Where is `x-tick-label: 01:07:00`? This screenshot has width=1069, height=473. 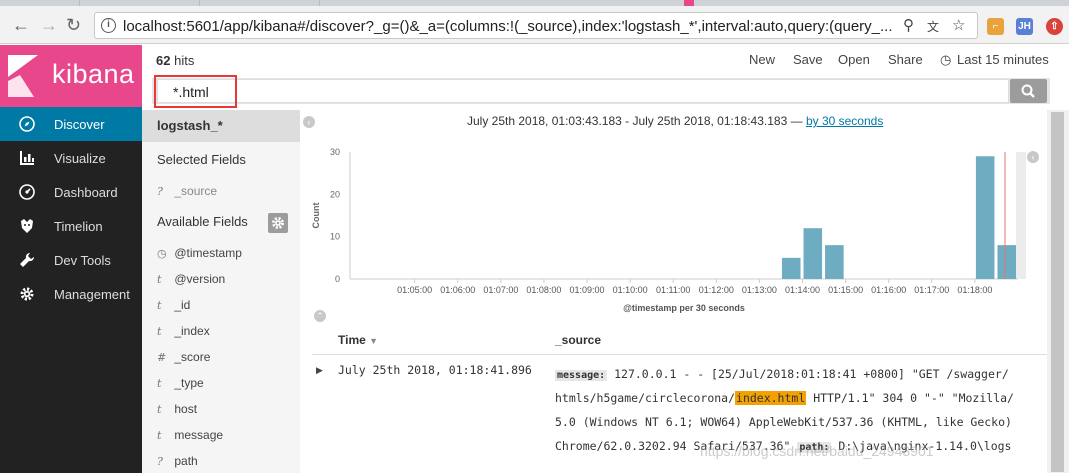 x-tick-label: 01:07:00 is located at coordinates (500, 290).